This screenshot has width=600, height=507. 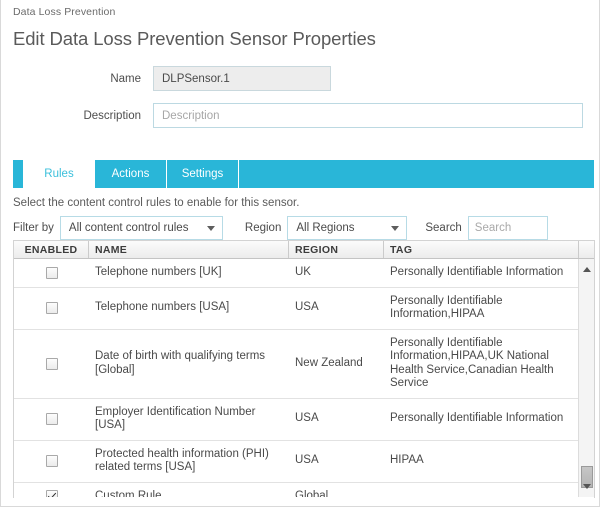 What do you see at coordinates (586, 378) in the screenshot?
I see `table-vertical-scrollbar` at bounding box center [586, 378].